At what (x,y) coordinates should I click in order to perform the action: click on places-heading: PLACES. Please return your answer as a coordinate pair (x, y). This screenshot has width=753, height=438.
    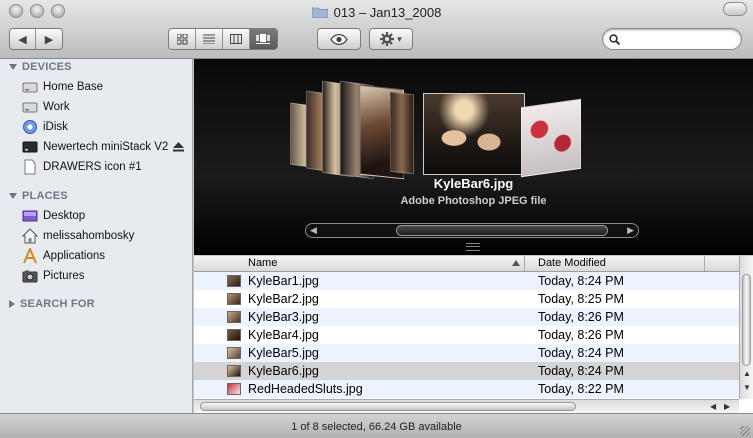
    Looking at the image, I should click on (38, 196).